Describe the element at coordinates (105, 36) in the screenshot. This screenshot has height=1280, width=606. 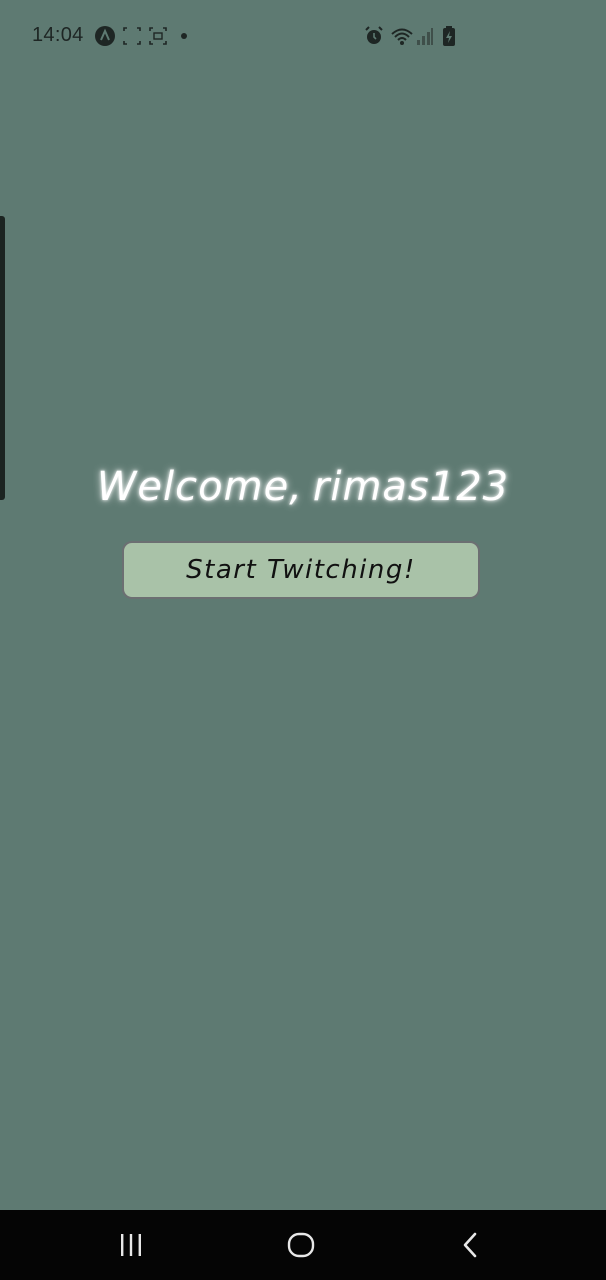
I see `app-a-icon` at that location.